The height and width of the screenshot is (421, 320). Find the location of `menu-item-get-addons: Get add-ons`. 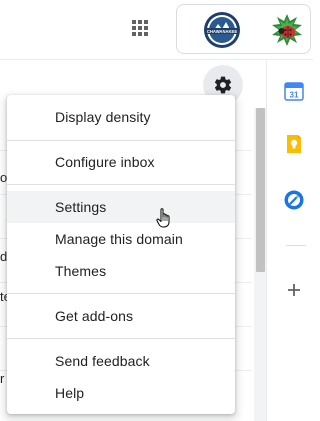

menu-item-get-addons: Get add-ons is located at coordinates (121, 316).